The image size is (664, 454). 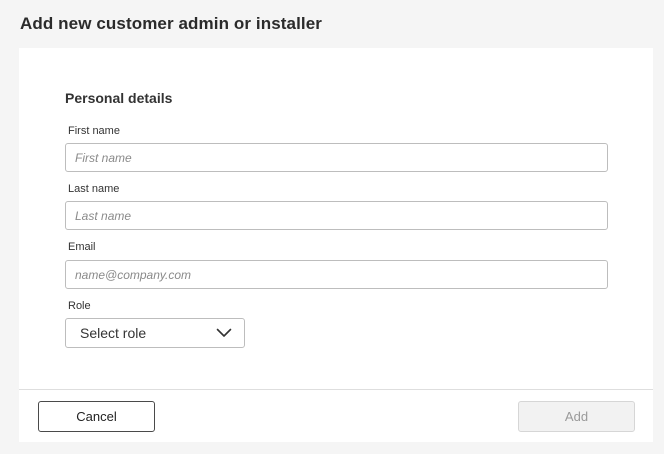 I want to click on first-name-input, so click(x=336, y=157).